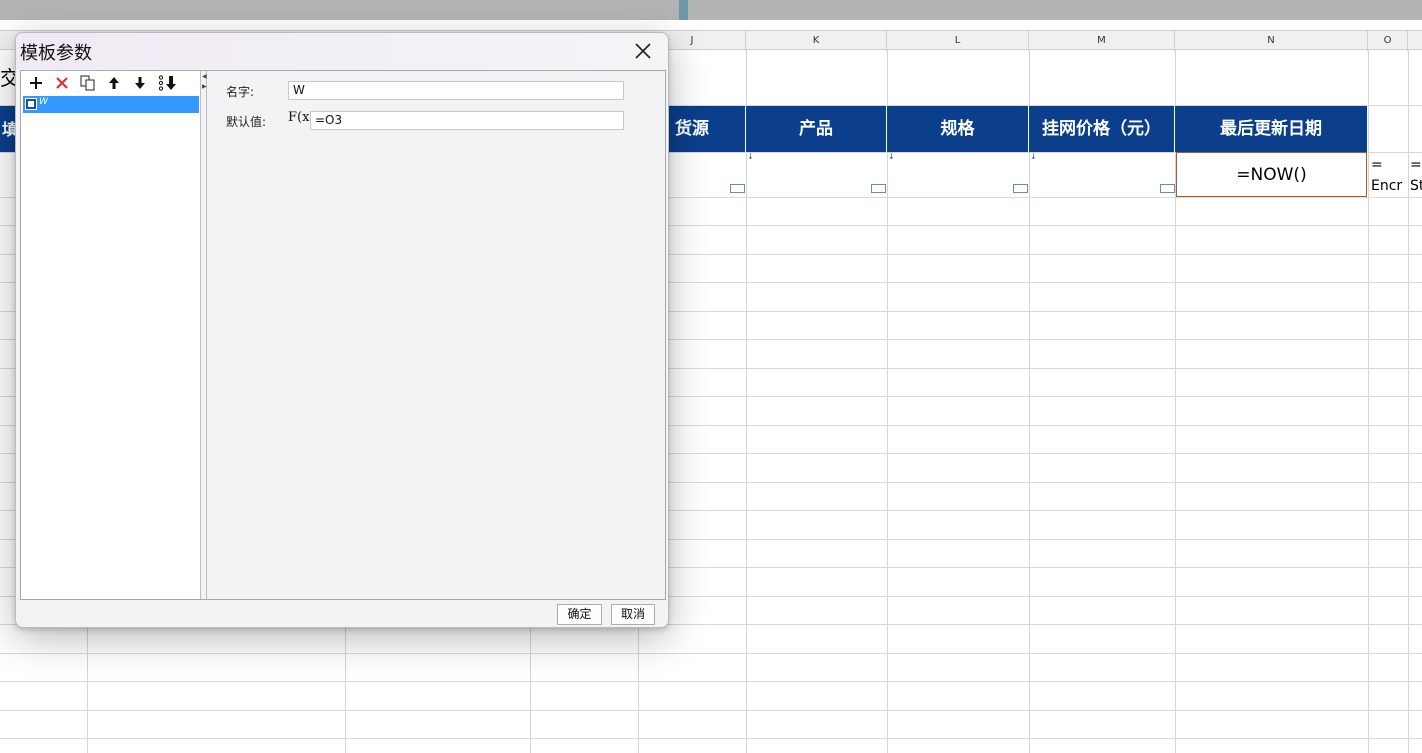 The width and height of the screenshot is (1422, 753). What do you see at coordinates (204, 86) in the screenshot?
I see `splitter-right-arrow-icon: ▶` at bounding box center [204, 86].